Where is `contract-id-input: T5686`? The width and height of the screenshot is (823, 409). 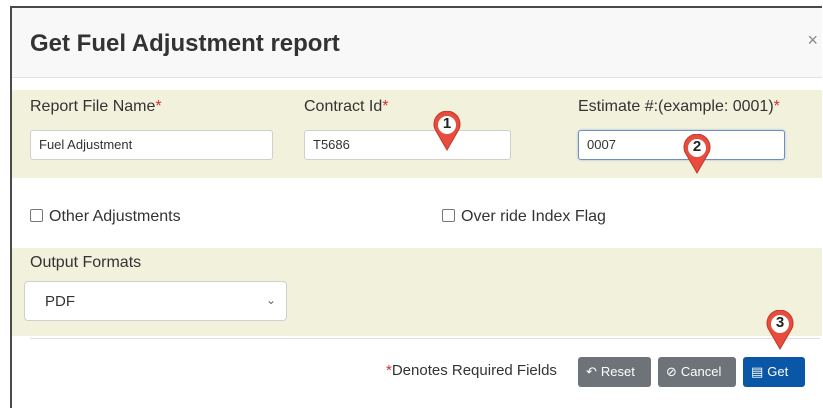
contract-id-input: T5686 is located at coordinates (407, 145).